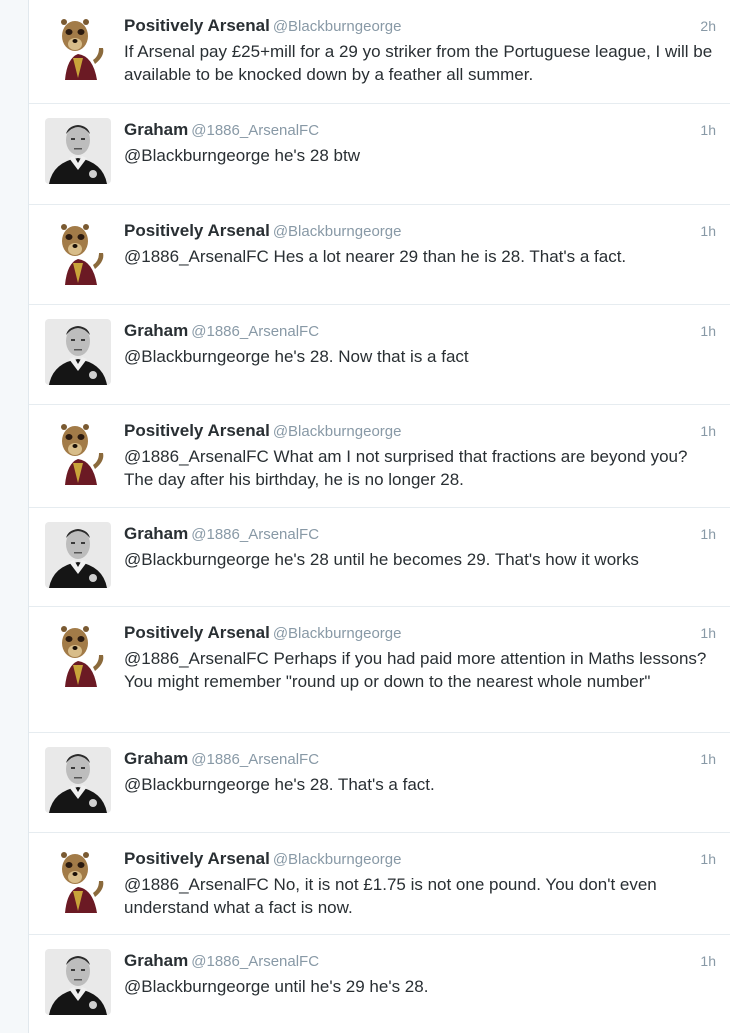 This screenshot has width=730, height=1033. Describe the element at coordinates (420, 26) in the screenshot. I see `tweet-header: Positively Arsenal @Blackburngeorge 2h` at that location.